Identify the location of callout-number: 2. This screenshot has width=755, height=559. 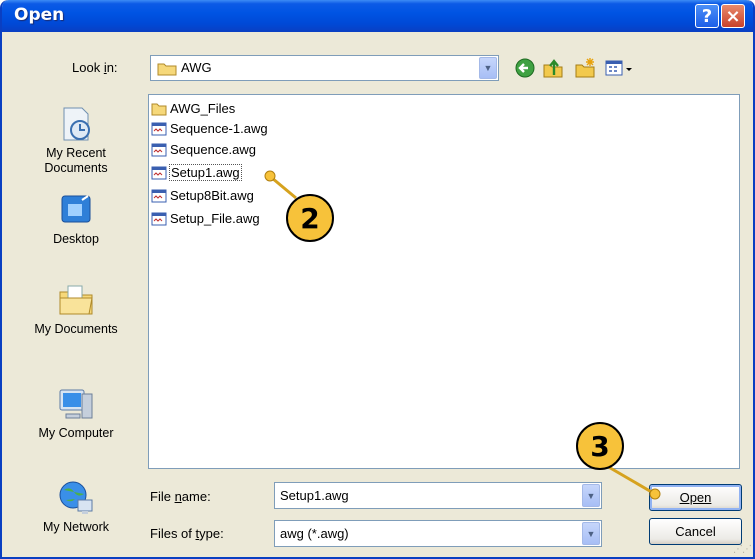
(310, 218).